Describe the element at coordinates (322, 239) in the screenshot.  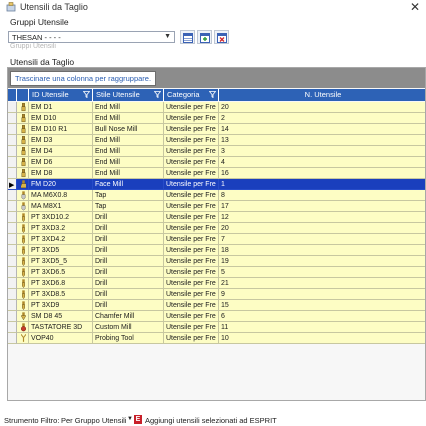
I see `cell-n: 7` at that location.